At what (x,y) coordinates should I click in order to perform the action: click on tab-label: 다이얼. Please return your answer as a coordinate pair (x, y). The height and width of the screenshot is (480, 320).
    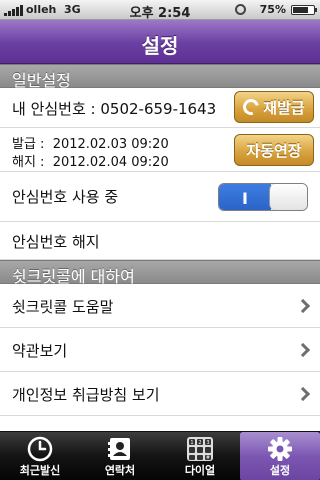
    Looking at the image, I should click on (200, 470).